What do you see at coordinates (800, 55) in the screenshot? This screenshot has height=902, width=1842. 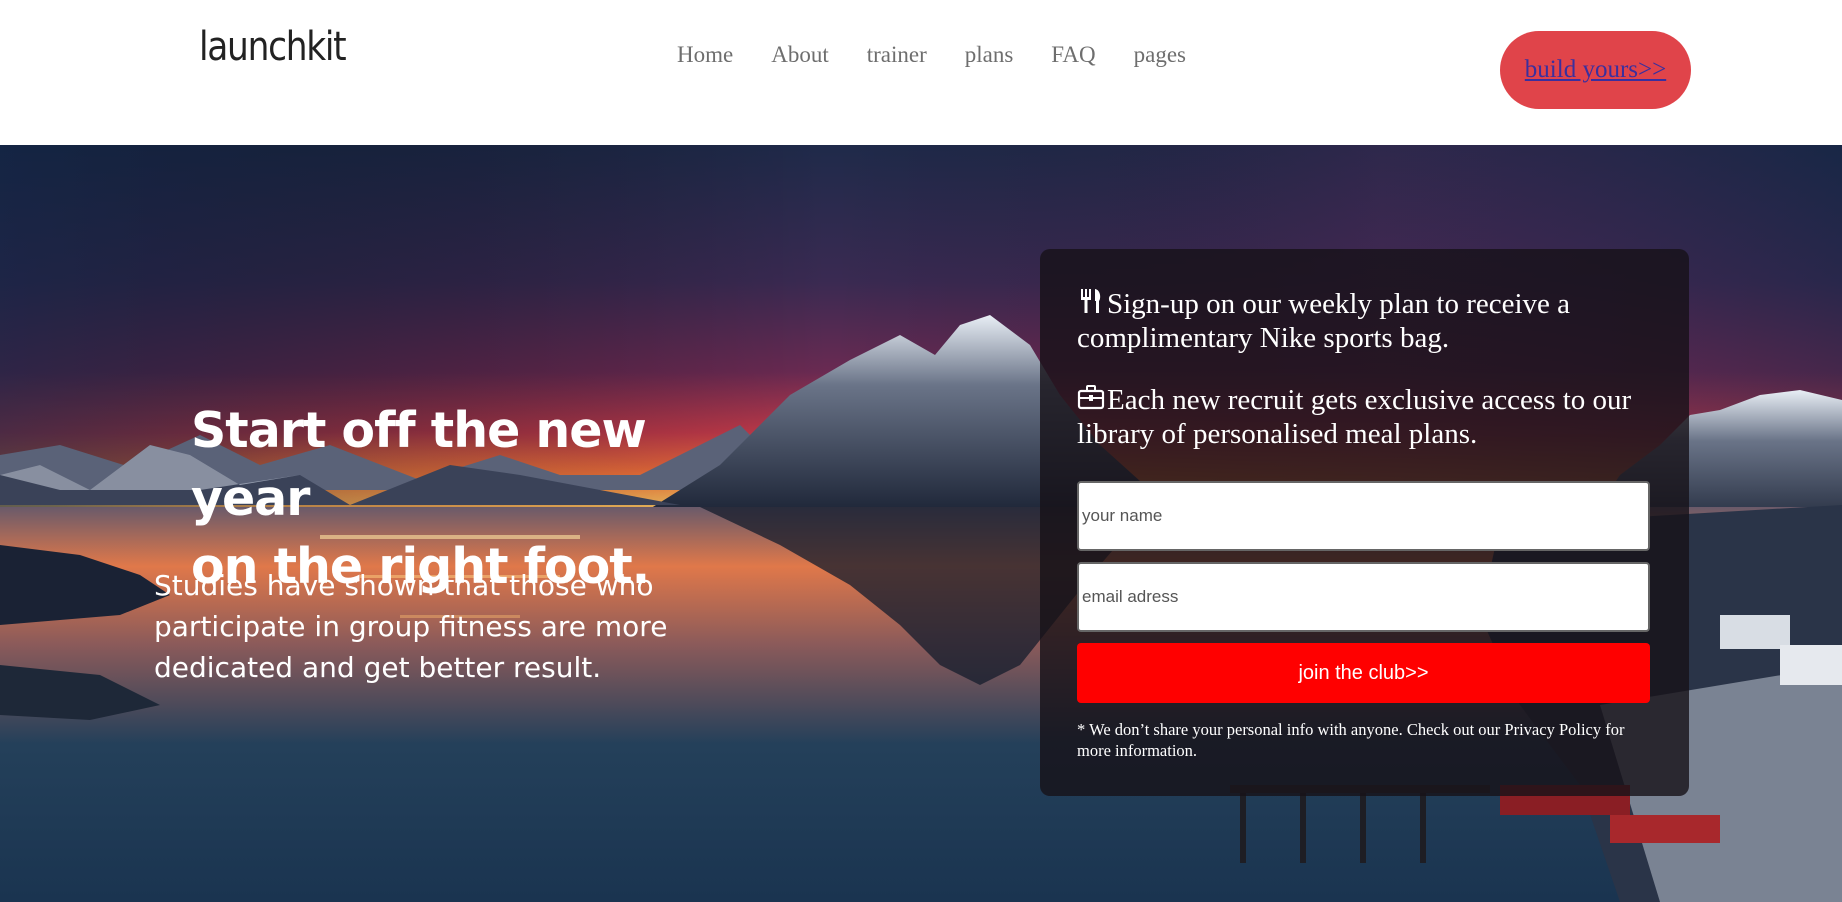 I see `nav-about: About` at bounding box center [800, 55].